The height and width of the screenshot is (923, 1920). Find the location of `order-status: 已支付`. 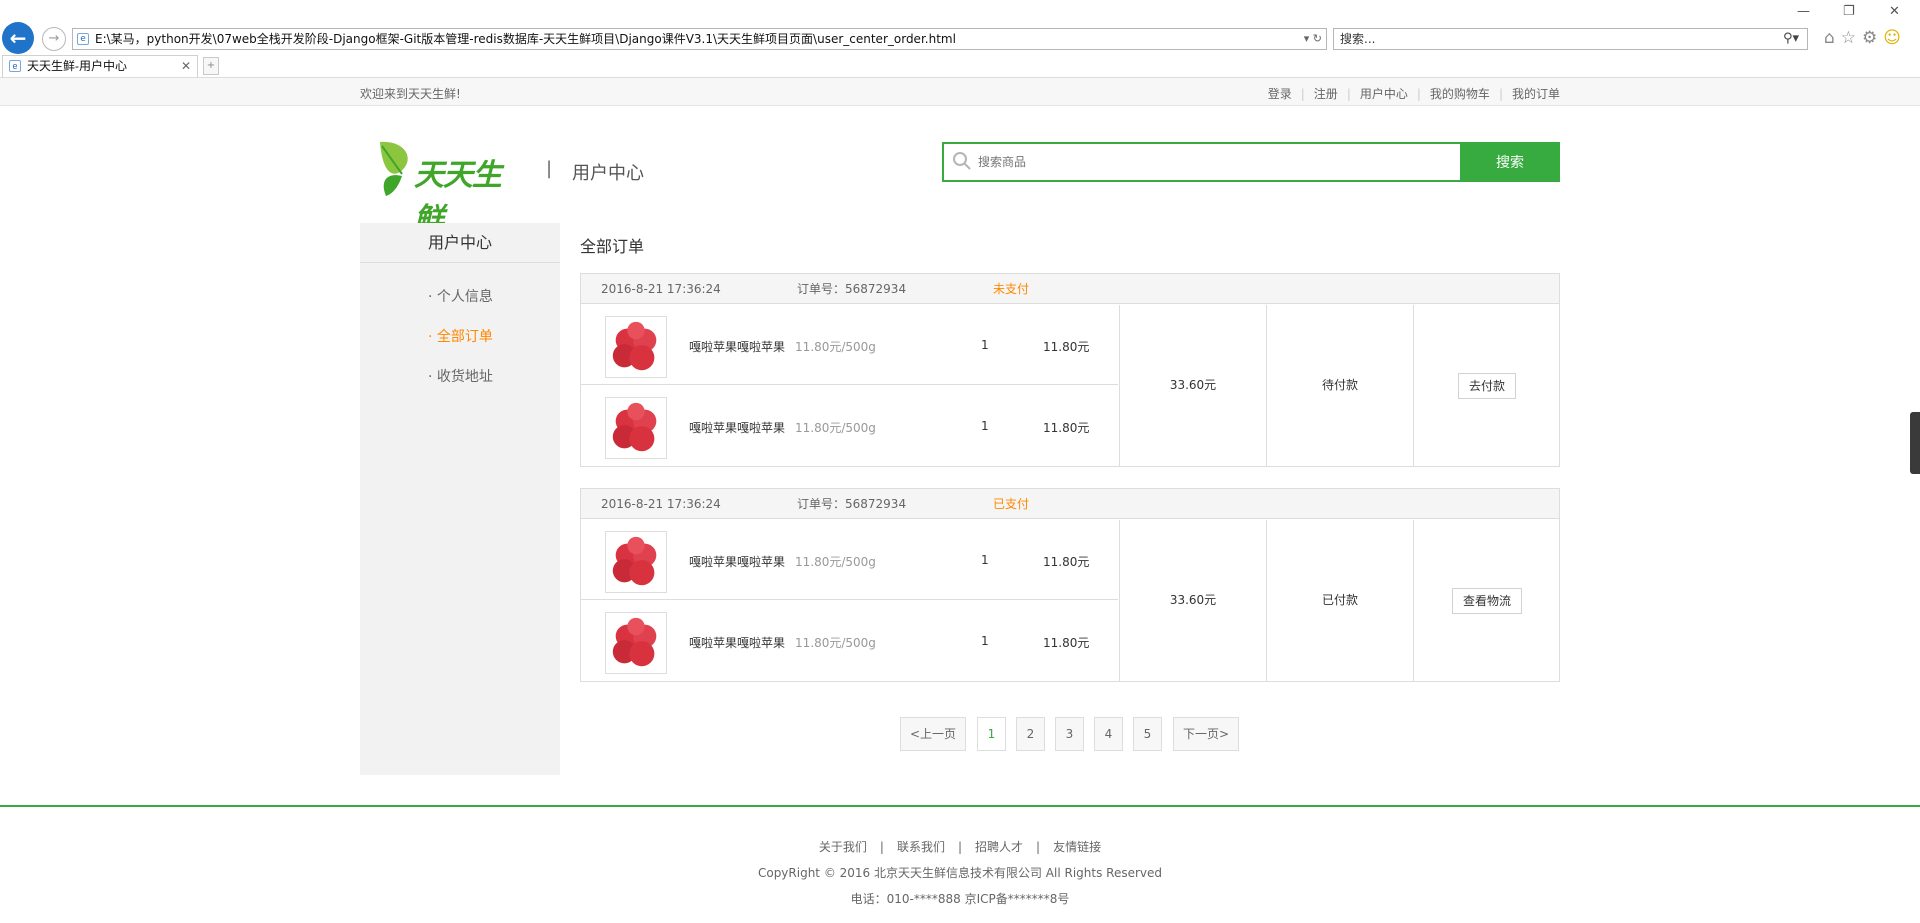

order-status: 已支付 is located at coordinates (1011, 504).